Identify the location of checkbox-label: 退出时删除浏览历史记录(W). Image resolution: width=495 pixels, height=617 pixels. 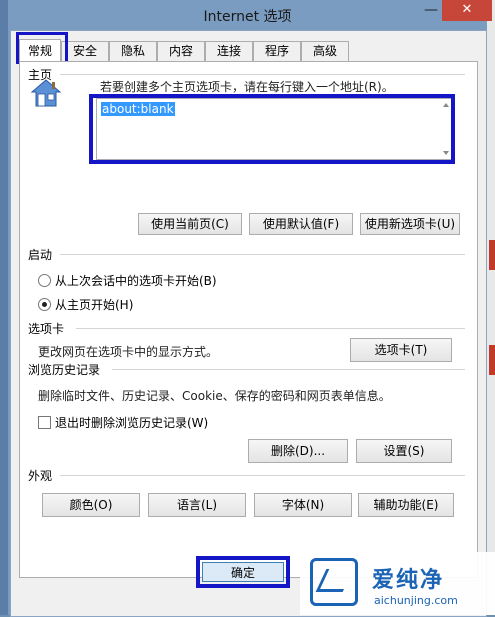
(132, 423).